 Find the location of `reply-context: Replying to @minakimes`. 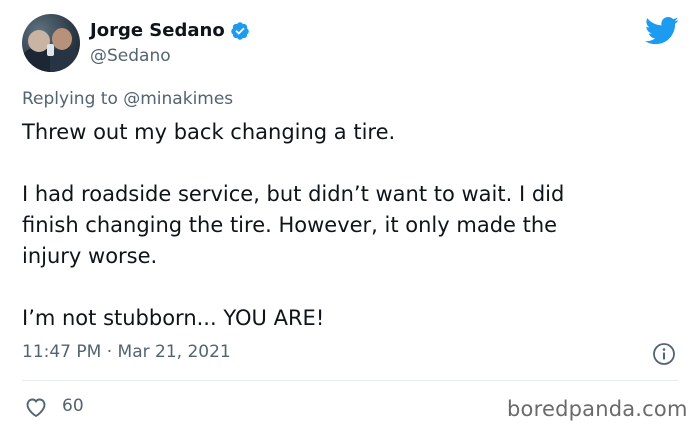

reply-context: Replying to @minakimes is located at coordinates (127, 99).